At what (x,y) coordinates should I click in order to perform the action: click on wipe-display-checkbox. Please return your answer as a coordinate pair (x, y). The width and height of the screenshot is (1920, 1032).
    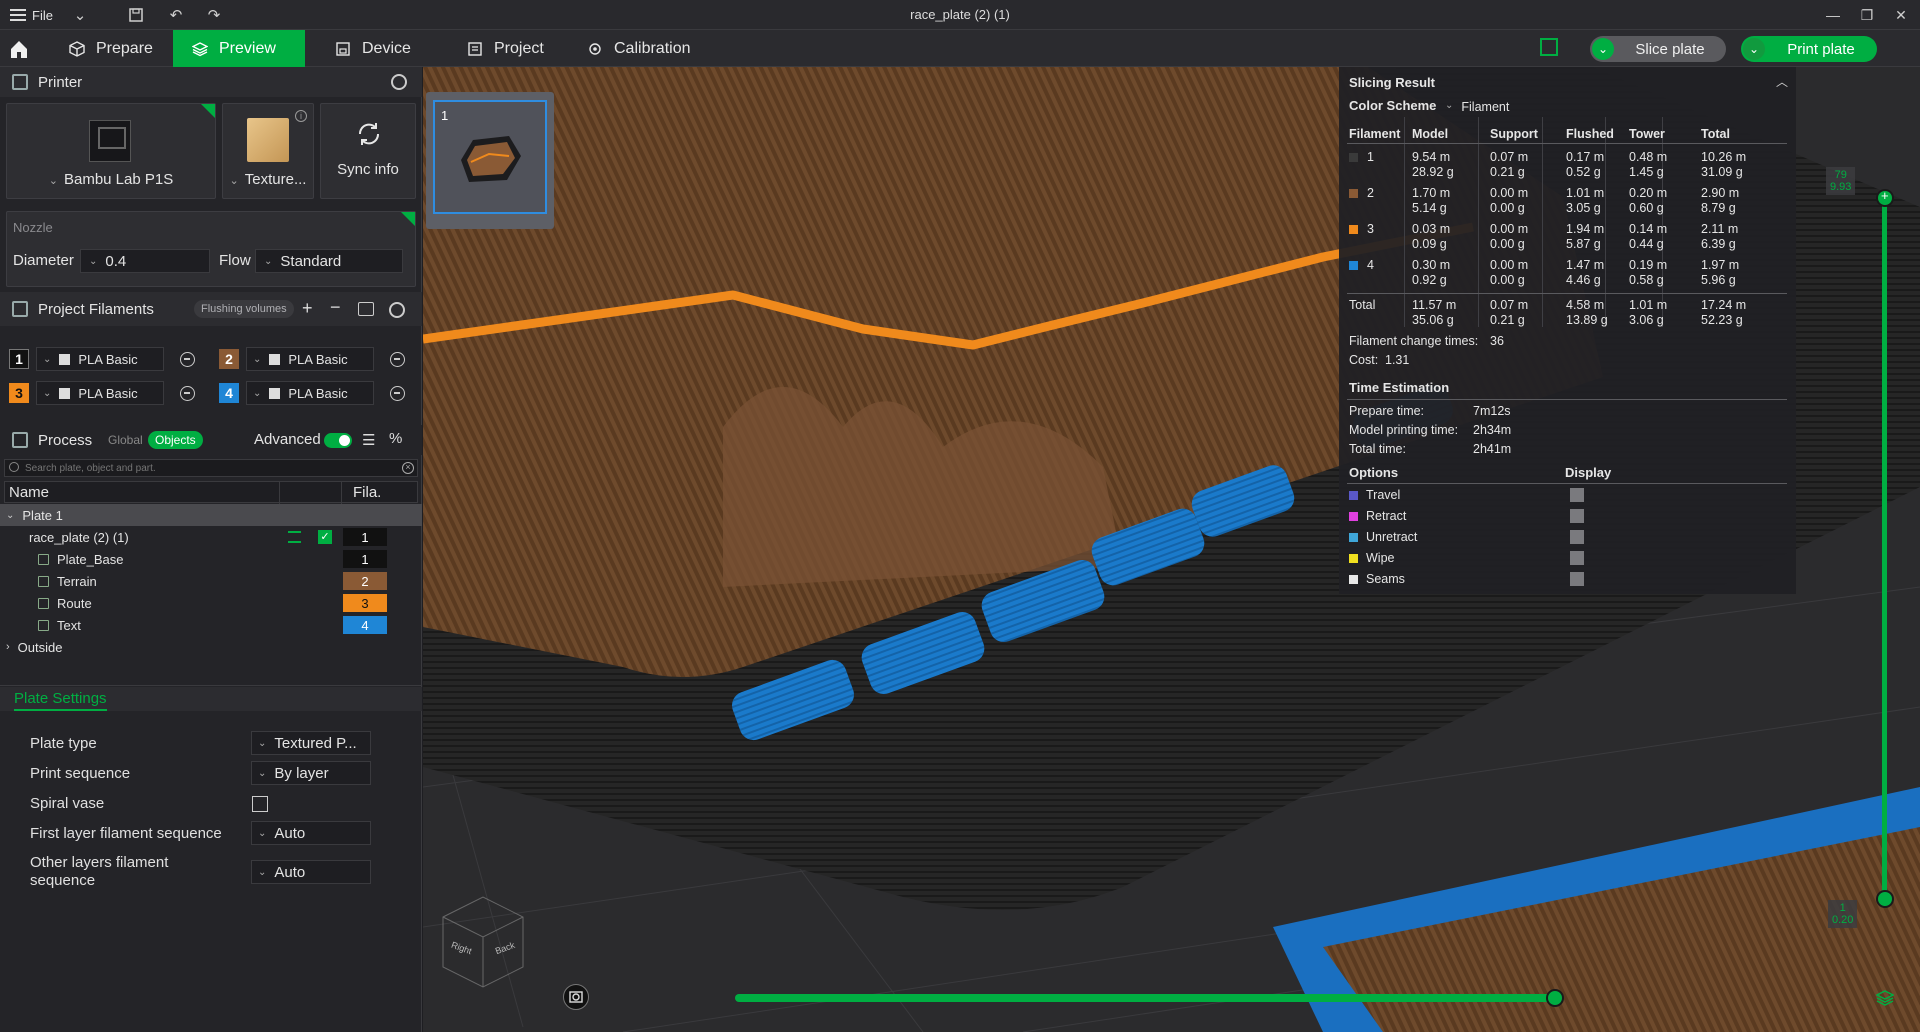
    Looking at the image, I should click on (1577, 558).